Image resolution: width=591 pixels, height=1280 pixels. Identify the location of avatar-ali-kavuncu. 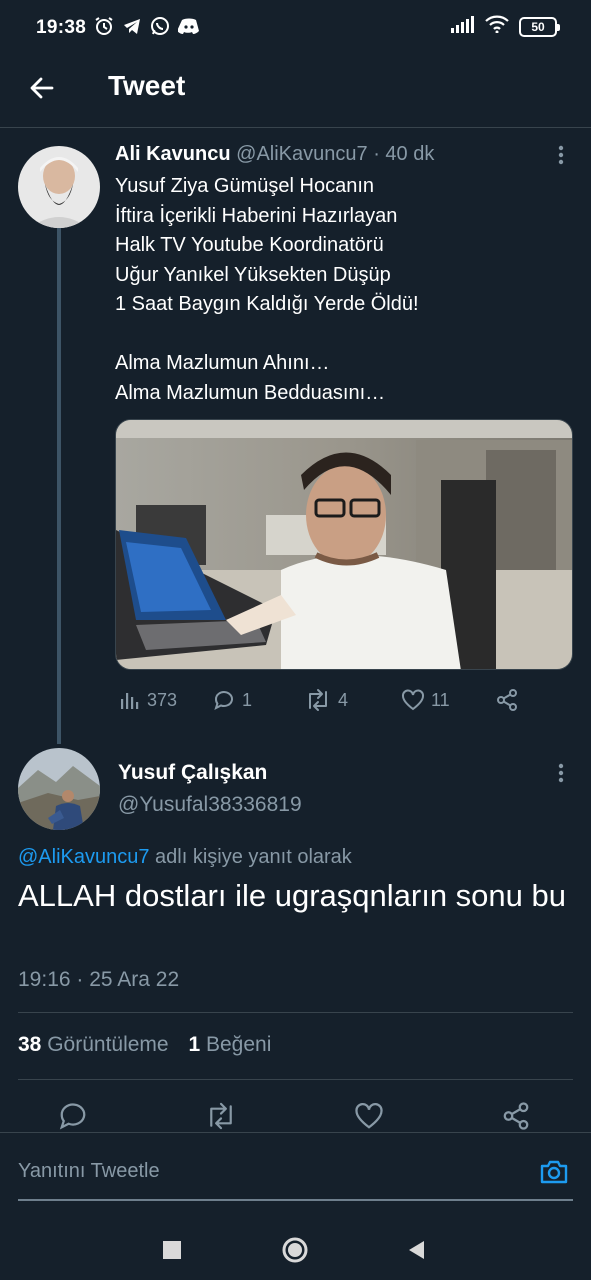
(59, 187).